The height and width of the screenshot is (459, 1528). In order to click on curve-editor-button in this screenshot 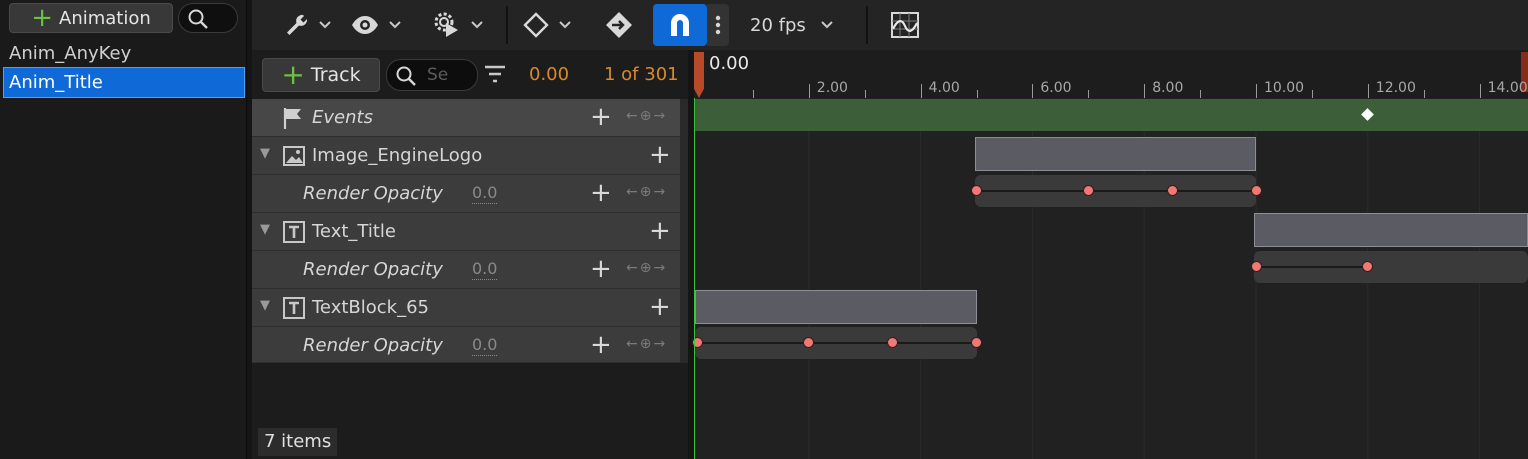, I will do `click(905, 25)`.